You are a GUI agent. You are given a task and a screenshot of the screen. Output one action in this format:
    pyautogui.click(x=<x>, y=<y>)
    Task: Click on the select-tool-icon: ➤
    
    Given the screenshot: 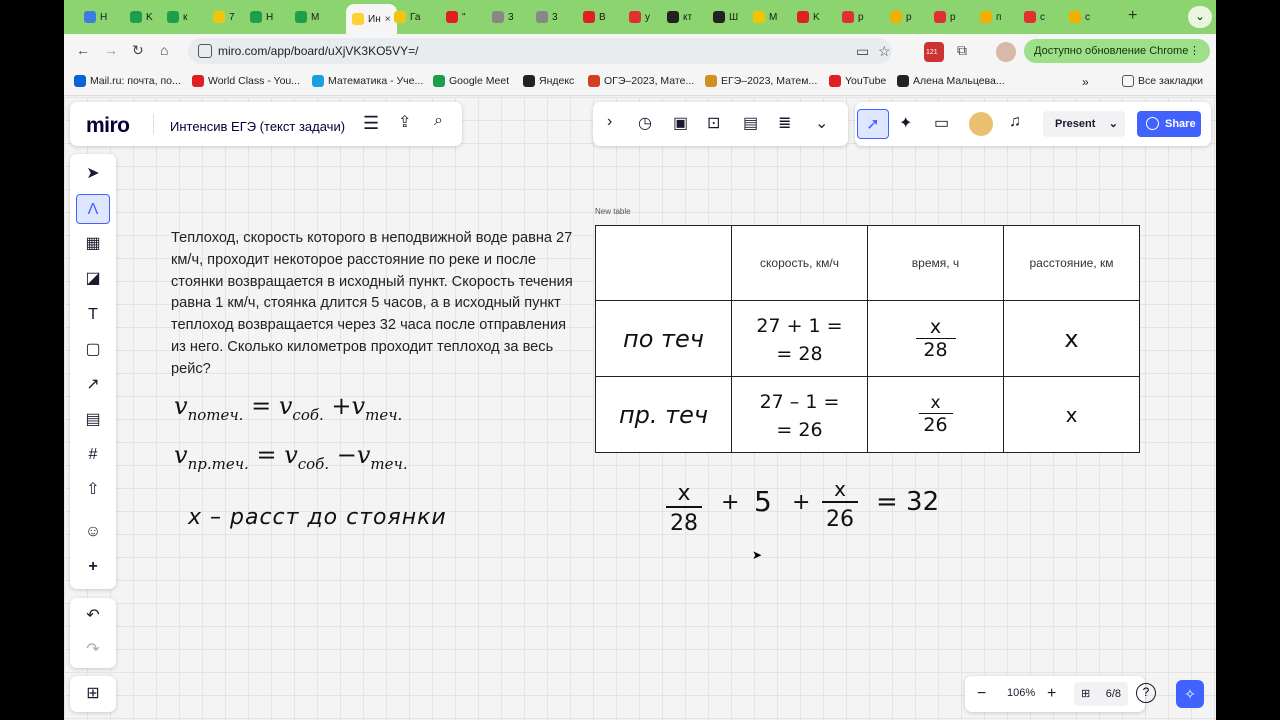 What is the action you would take?
    pyautogui.click(x=93, y=174)
    